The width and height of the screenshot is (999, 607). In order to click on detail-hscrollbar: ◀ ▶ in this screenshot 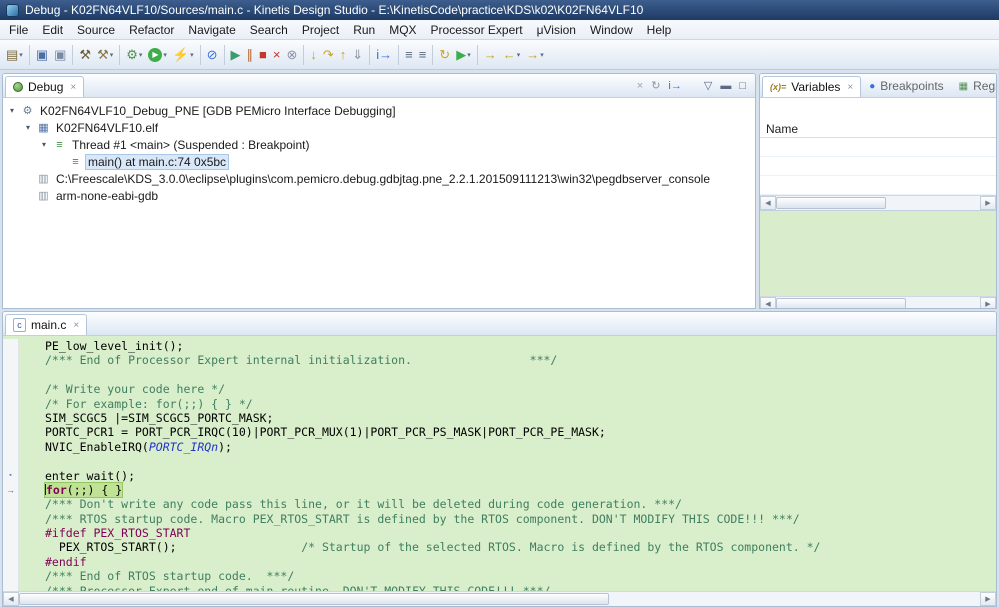, I will do `click(878, 302)`.